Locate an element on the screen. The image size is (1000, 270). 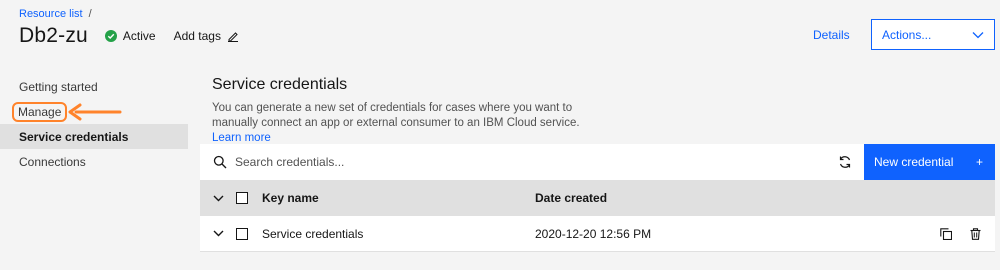
header-date-created: Date created is located at coordinates (725, 198).